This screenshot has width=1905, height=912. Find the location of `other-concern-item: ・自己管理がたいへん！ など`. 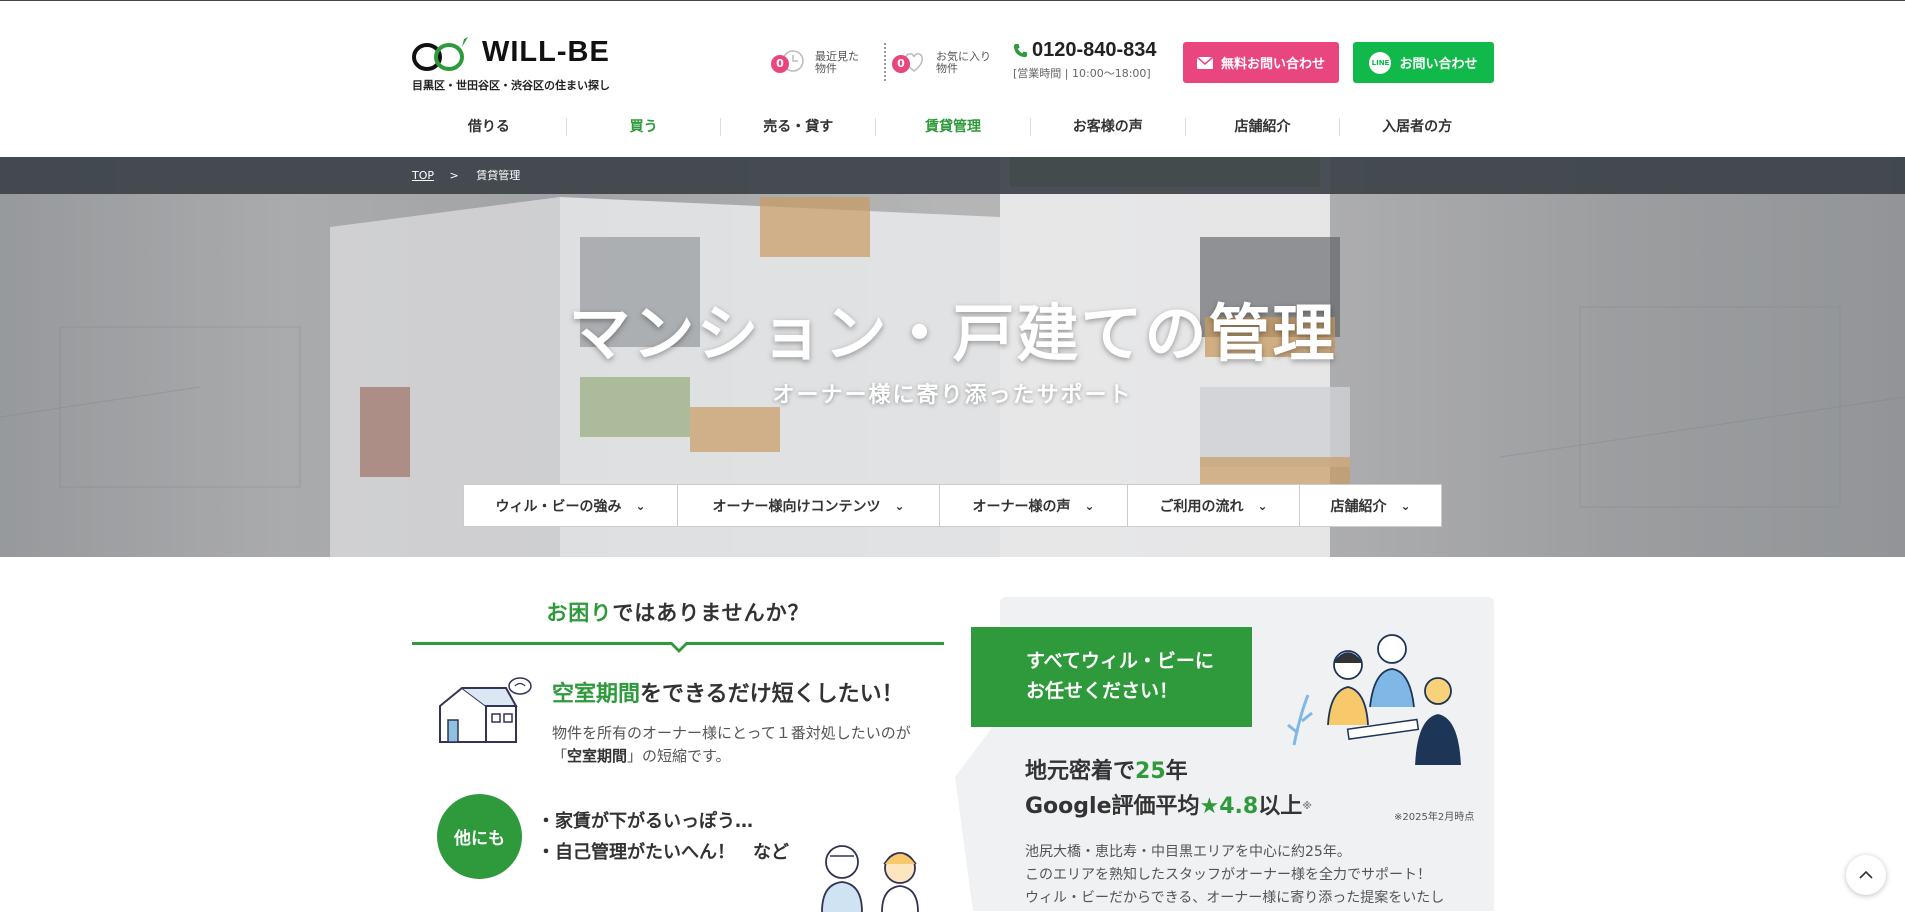

other-concern-item: ・自己管理がたいへん！ など is located at coordinates (663, 852).